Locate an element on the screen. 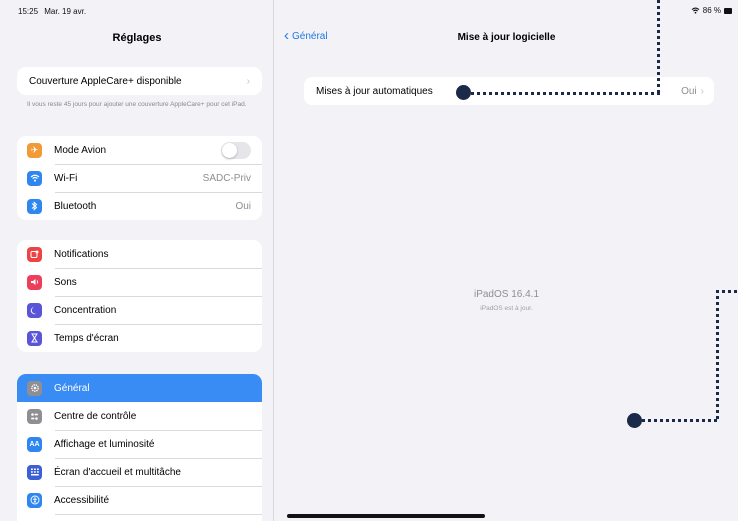  sidebar-item-label: Écran d'accueil et multitâche is located at coordinates (117, 472).